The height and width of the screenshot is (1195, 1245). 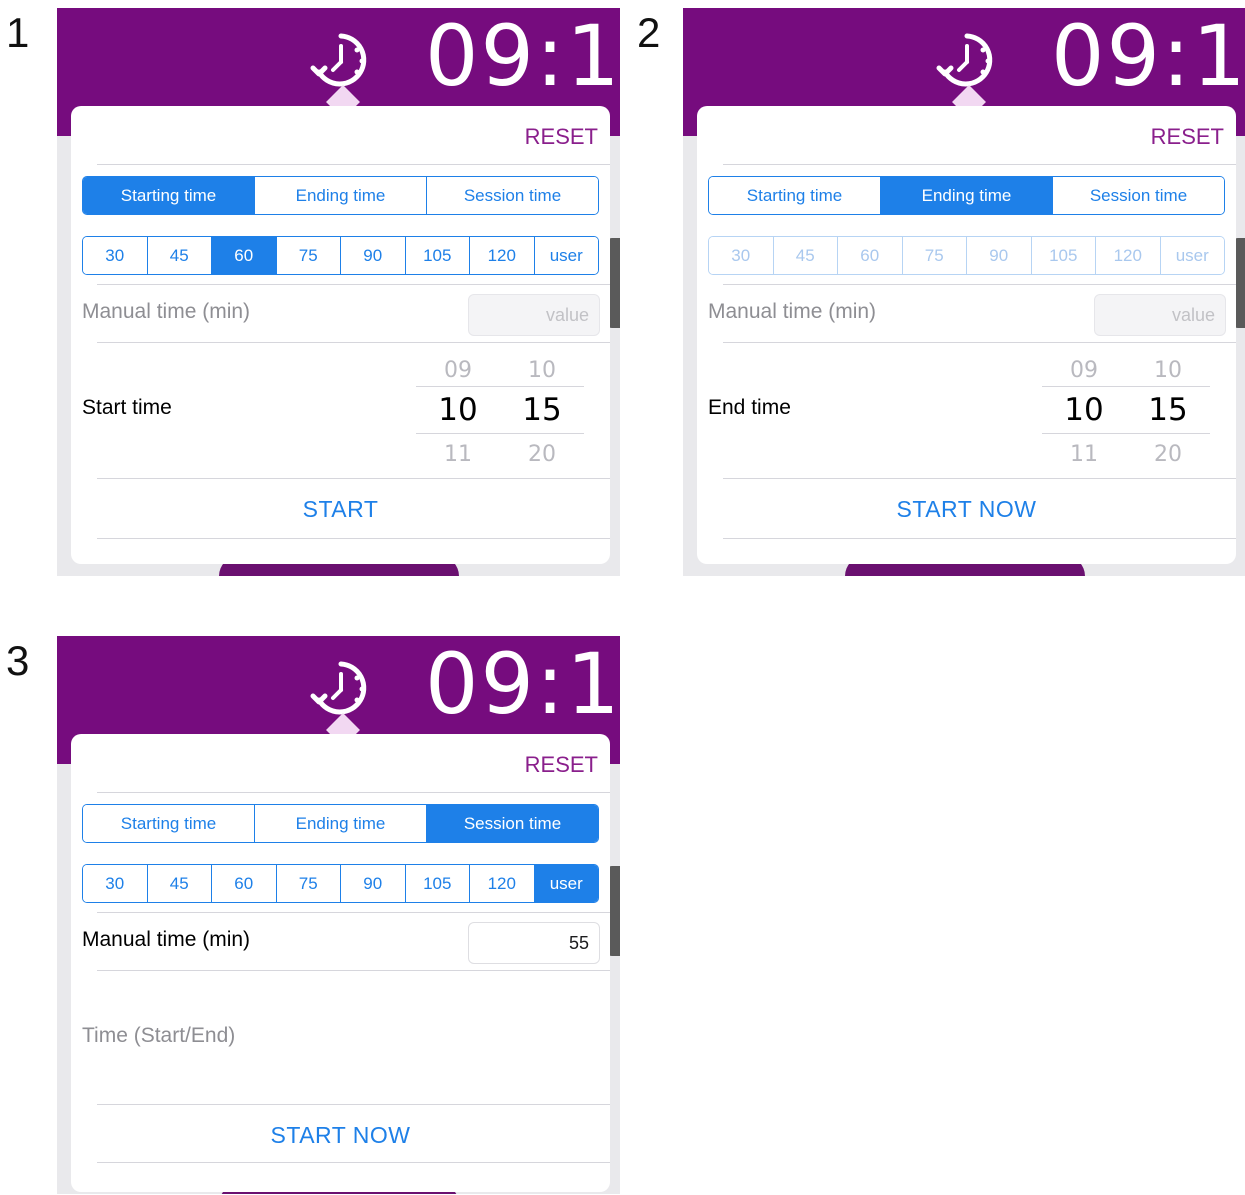 What do you see at coordinates (159, 1035) in the screenshot?
I see `time-start-end-label: Time (Start/End)` at bounding box center [159, 1035].